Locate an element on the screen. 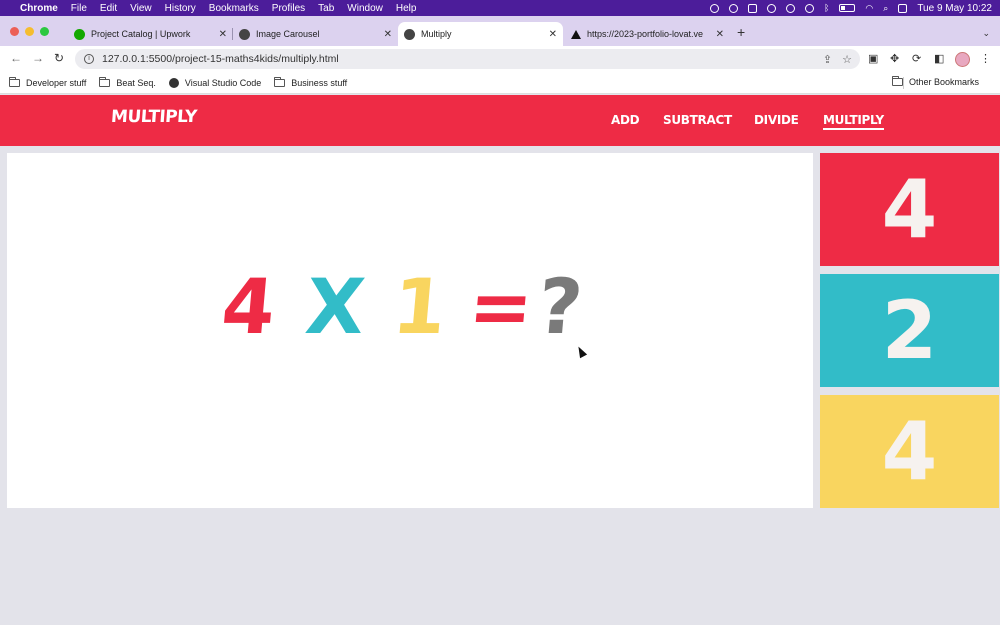  vercel-triangle-icon is located at coordinates (576, 34).